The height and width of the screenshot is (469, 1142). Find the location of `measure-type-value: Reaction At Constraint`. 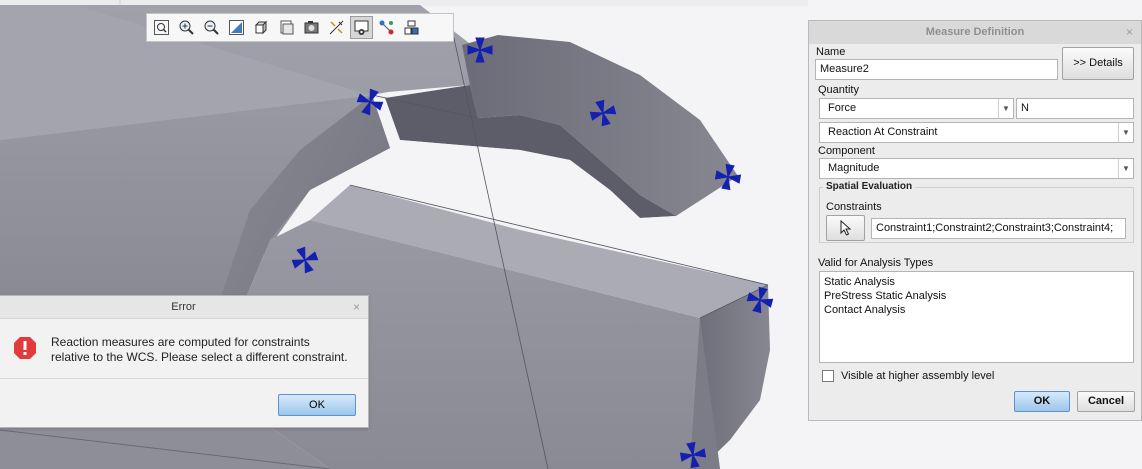

measure-type-value: Reaction At Constraint is located at coordinates (883, 132).